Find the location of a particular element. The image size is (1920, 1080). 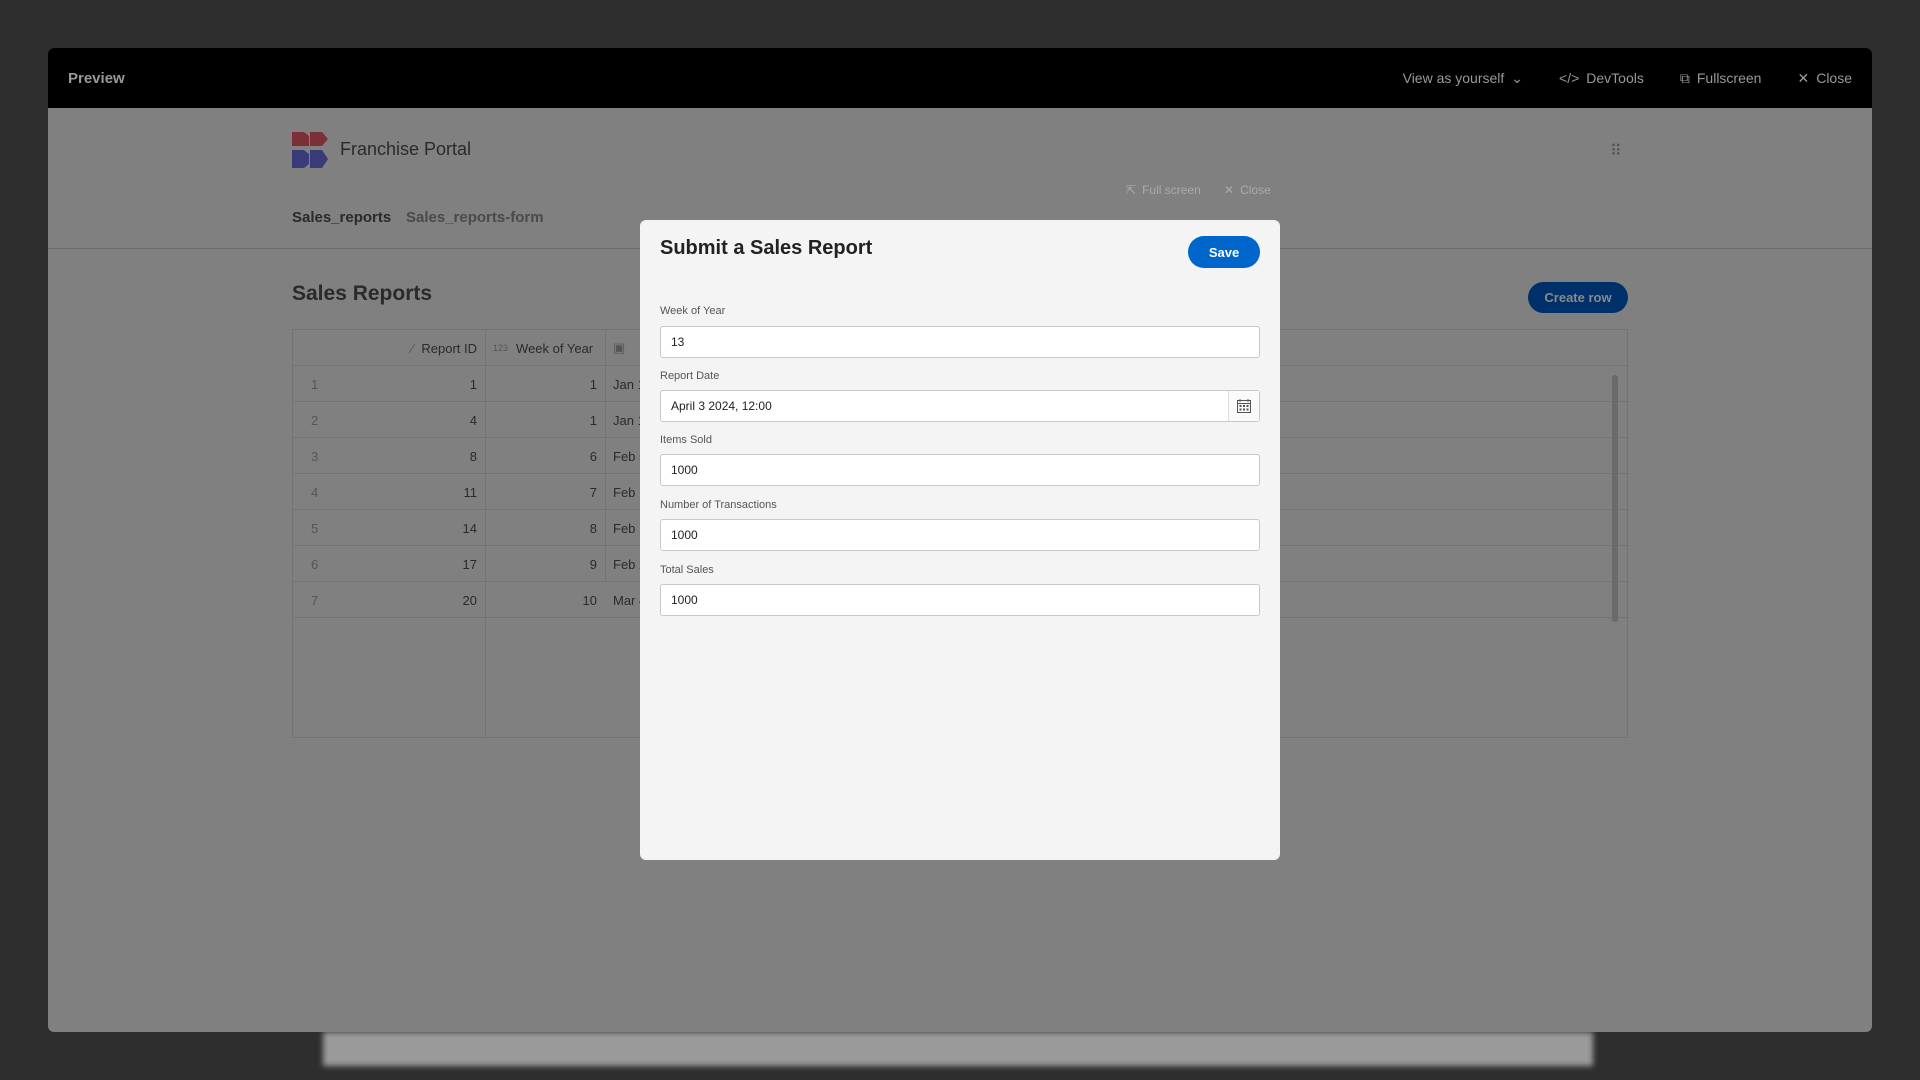

fullscreen-label: Fullscreen is located at coordinates (1729, 78).